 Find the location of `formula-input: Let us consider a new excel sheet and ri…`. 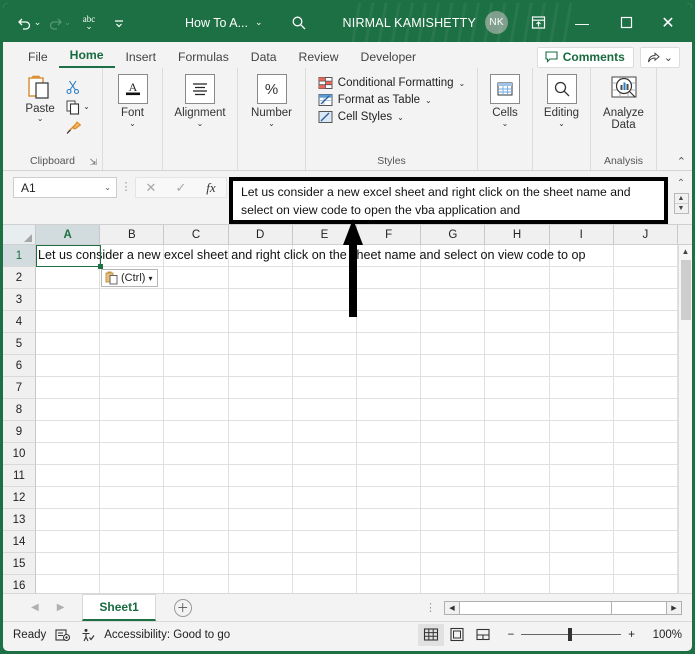

formula-input: Let us consider a new excel sheet and ri… is located at coordinates (448, 200).